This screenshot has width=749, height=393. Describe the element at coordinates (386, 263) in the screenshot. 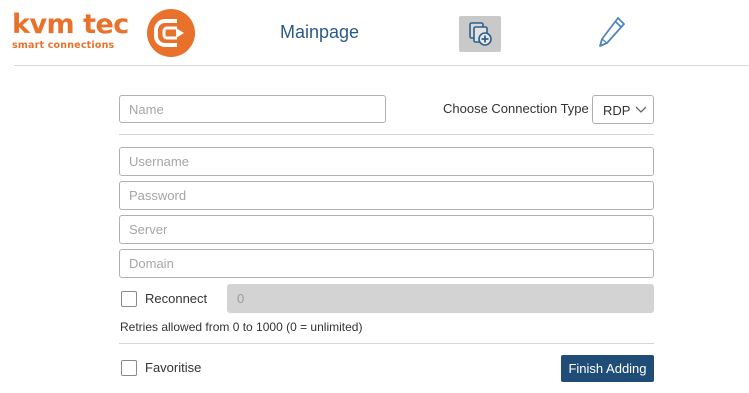

I see `domain-input` at that location.